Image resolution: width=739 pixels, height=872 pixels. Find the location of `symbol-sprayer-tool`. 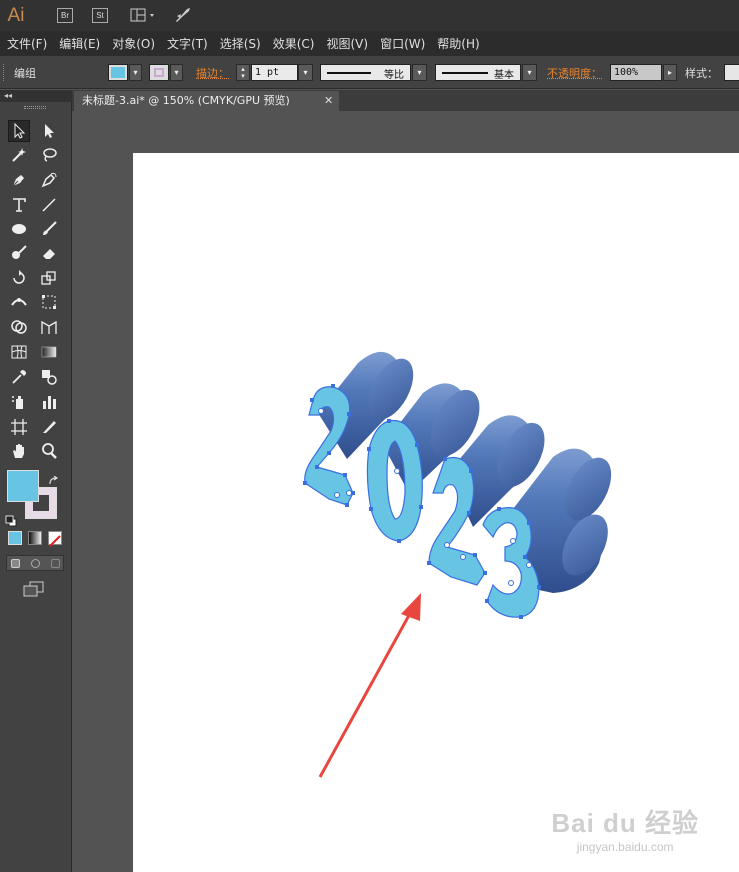

symbol-sprayer-tool is located at coordinates (19, 402).